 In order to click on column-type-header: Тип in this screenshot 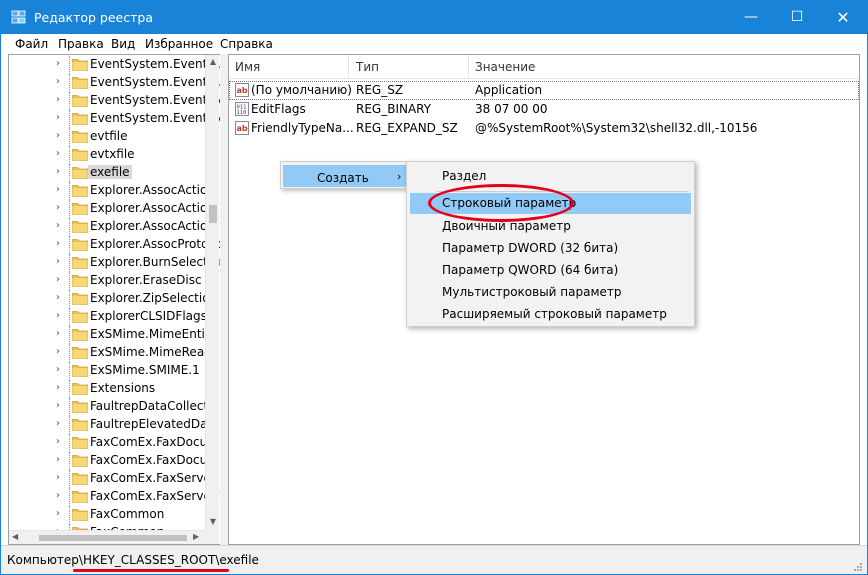, I will do `click(367, 67)`.